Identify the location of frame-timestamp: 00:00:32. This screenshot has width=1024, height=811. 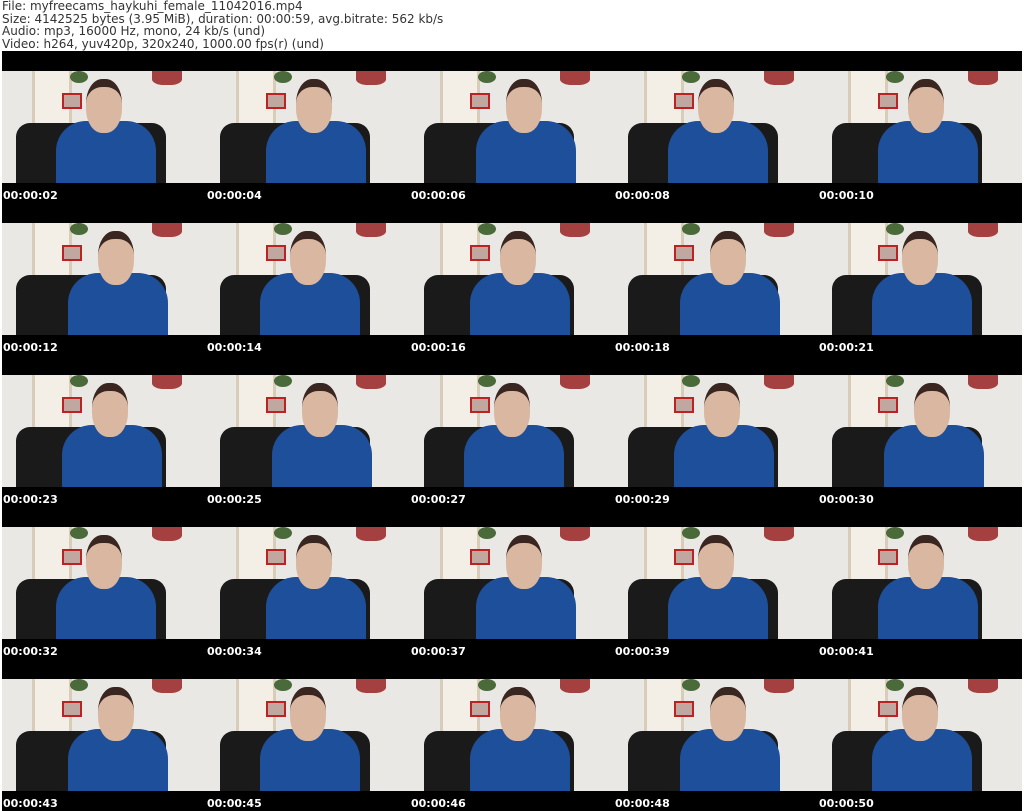
(30, 651).